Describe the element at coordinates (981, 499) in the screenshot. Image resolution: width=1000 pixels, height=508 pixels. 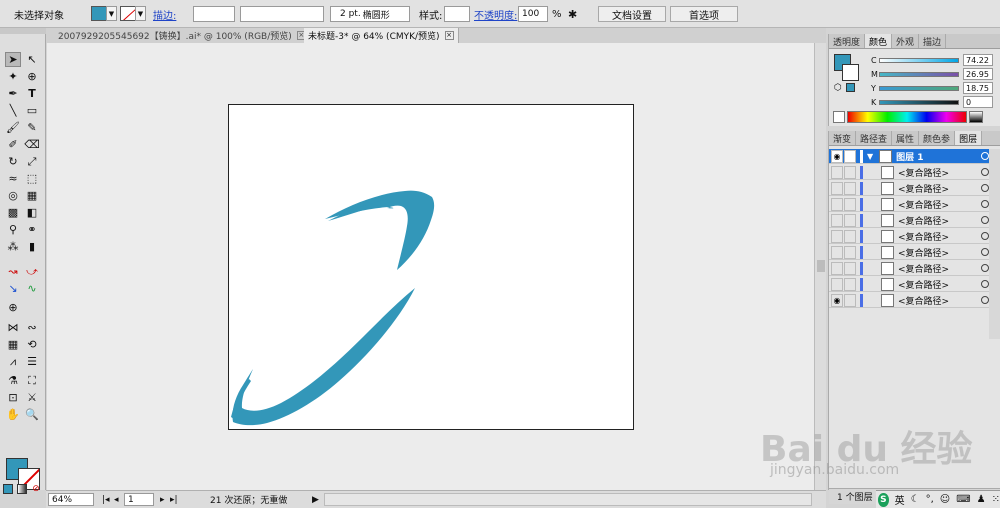
I see `user-icon: ♟` at that location.